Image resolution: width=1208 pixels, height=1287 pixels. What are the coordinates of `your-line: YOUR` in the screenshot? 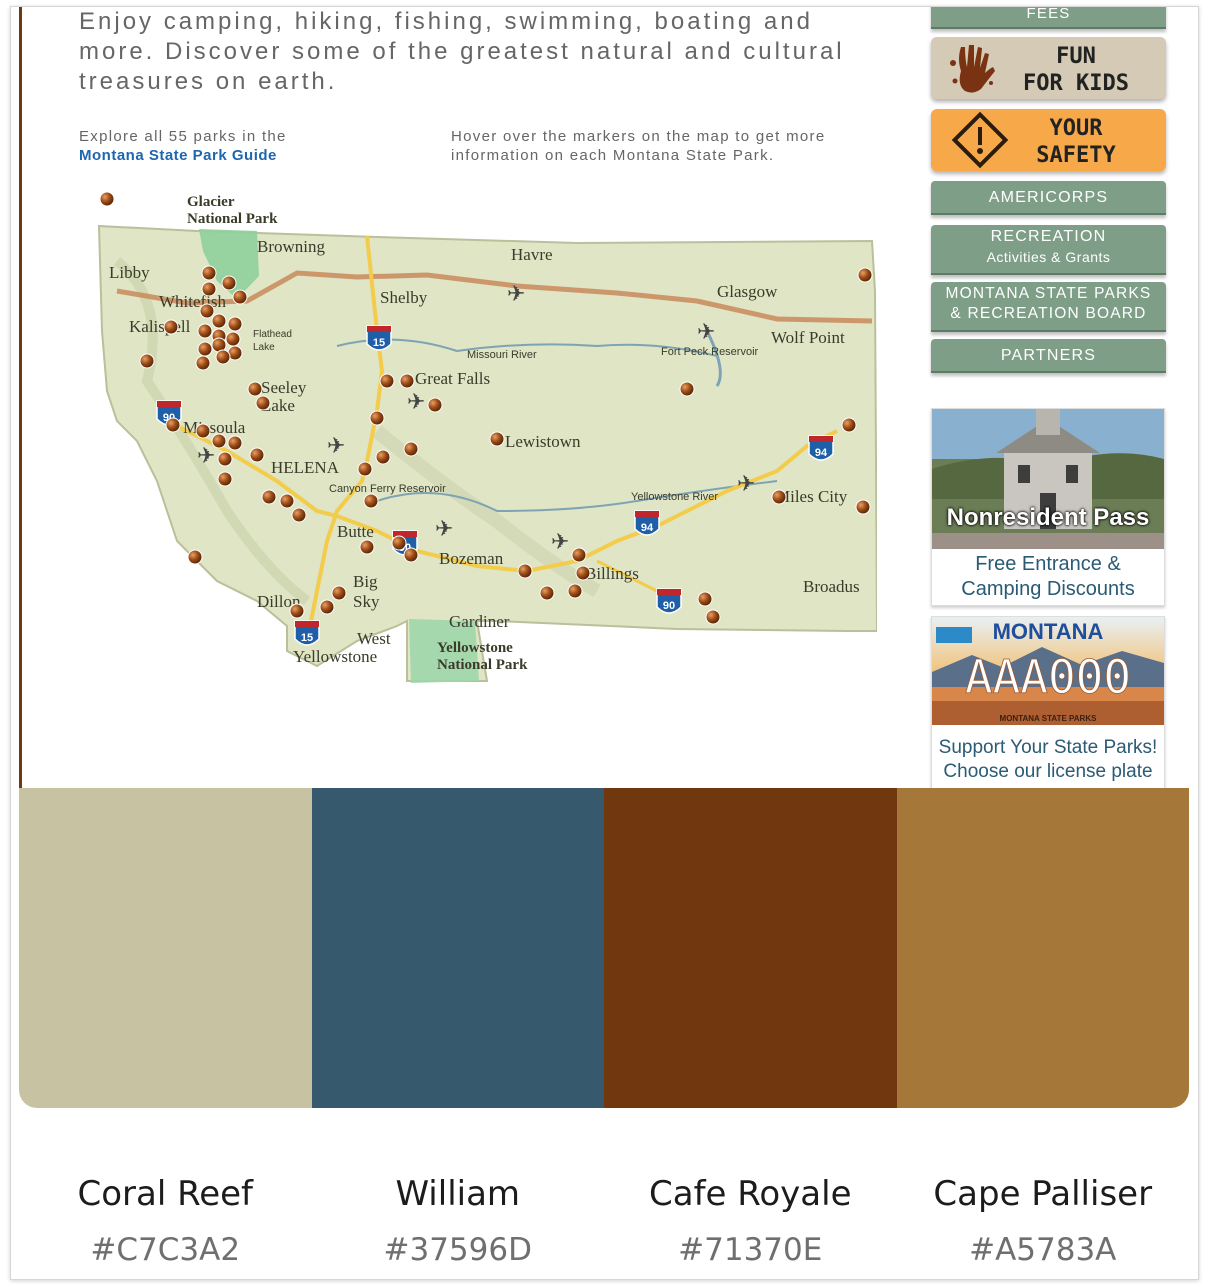 It's located at (1076, 128).